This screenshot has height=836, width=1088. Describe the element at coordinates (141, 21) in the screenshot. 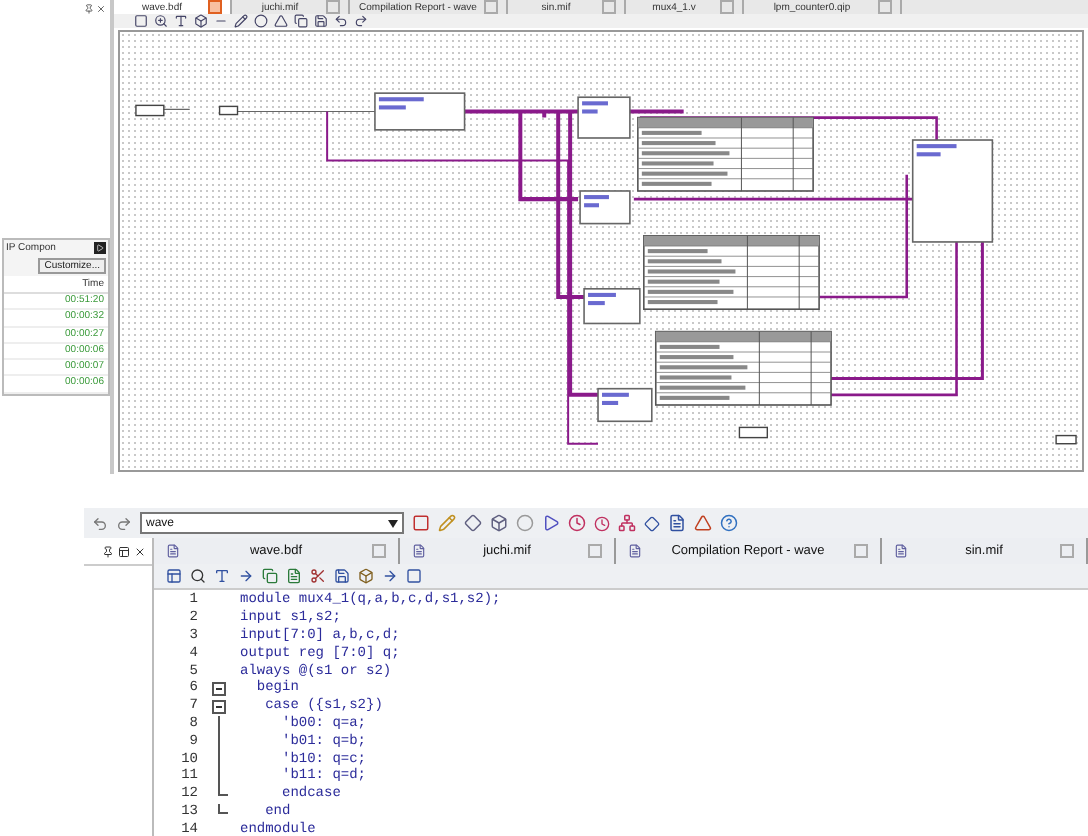

I see `select-icon` at that location.